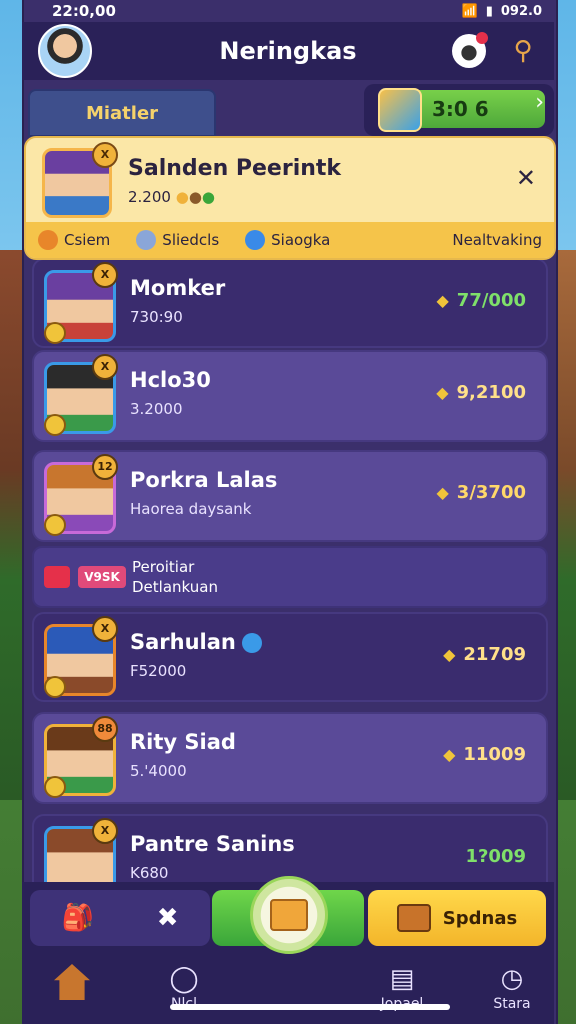  I want to click on close-icon: ✕, so click(526, 178).